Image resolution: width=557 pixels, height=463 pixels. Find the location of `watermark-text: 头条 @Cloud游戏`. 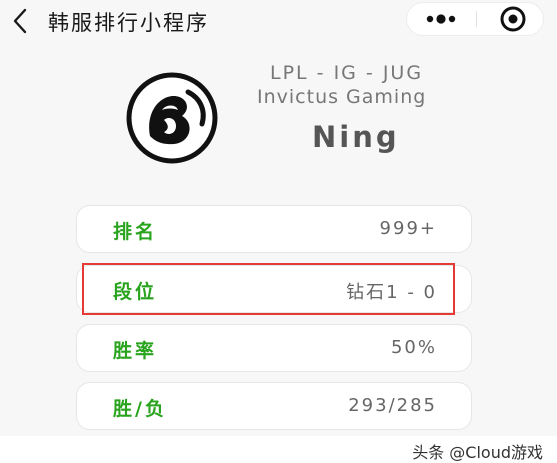

watermark-text: 头条 @Cloud游戏 is located at coordinates (477, 452).